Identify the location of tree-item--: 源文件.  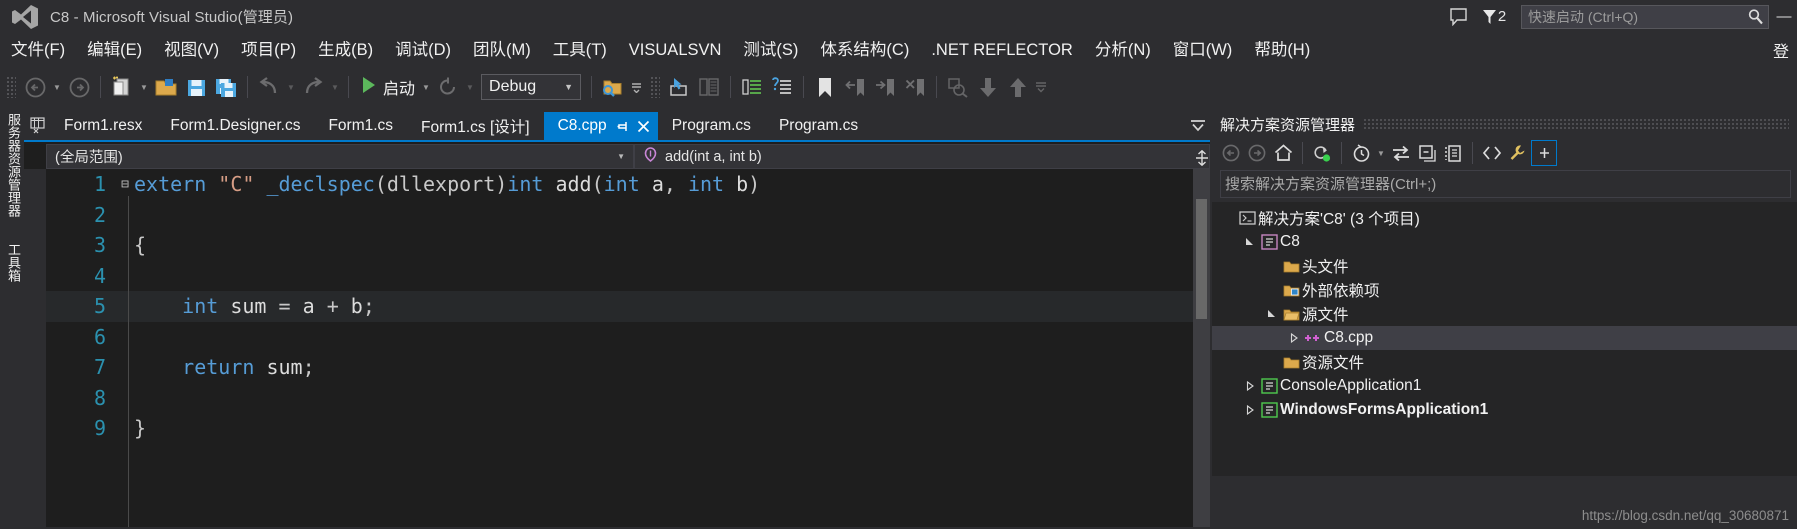
(1504, 314).